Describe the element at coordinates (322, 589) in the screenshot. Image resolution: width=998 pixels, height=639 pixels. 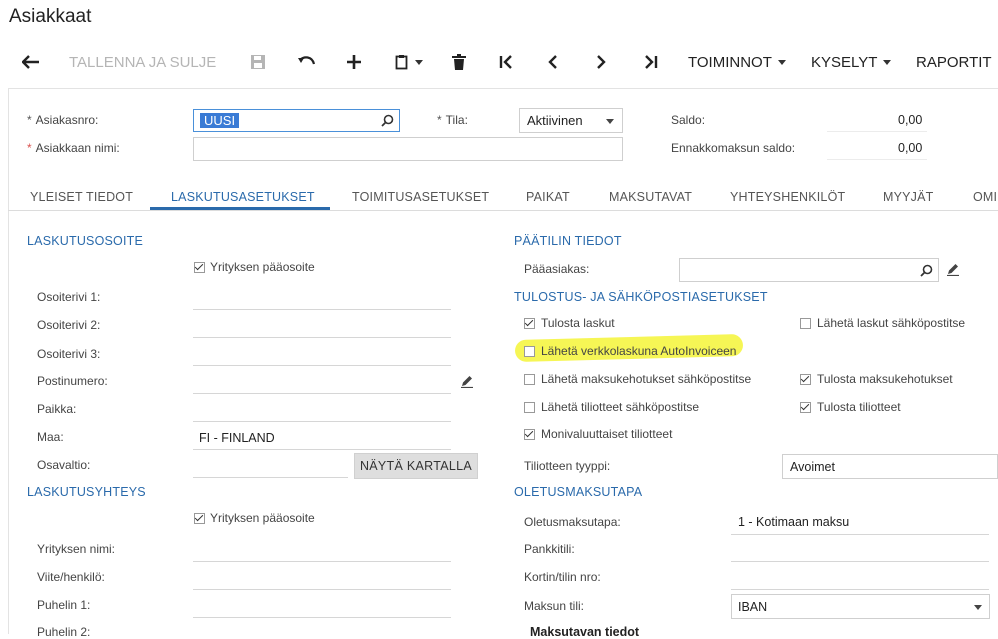
I see `attention-field` at that location.